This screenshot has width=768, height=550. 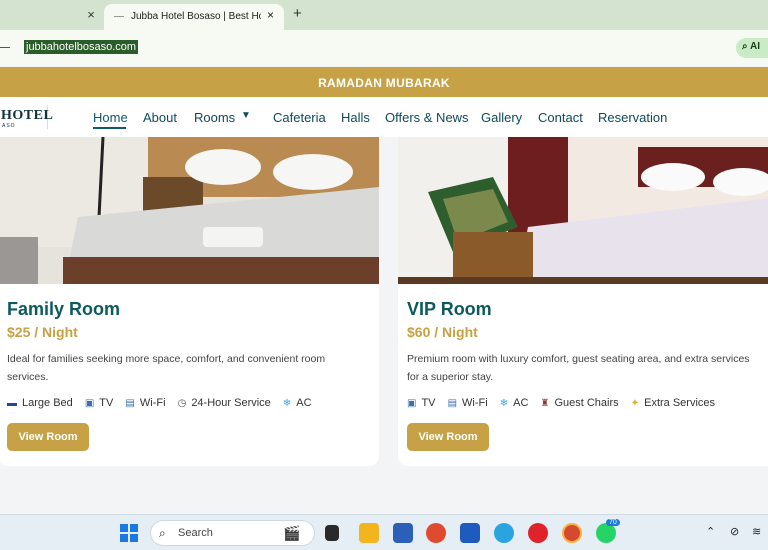 What do you see at coordinates (710, 531) in the screenshot?
I see `chevron-up-icon: ⌃` at bounding box center [710, 531].